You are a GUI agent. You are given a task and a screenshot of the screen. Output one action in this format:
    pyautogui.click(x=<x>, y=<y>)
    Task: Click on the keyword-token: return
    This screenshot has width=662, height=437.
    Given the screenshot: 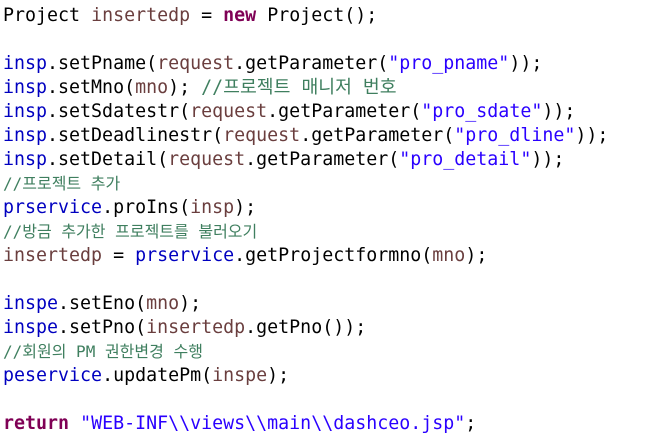 What is the action you would take?
    pyautogui.click(x=36, y=423)
    